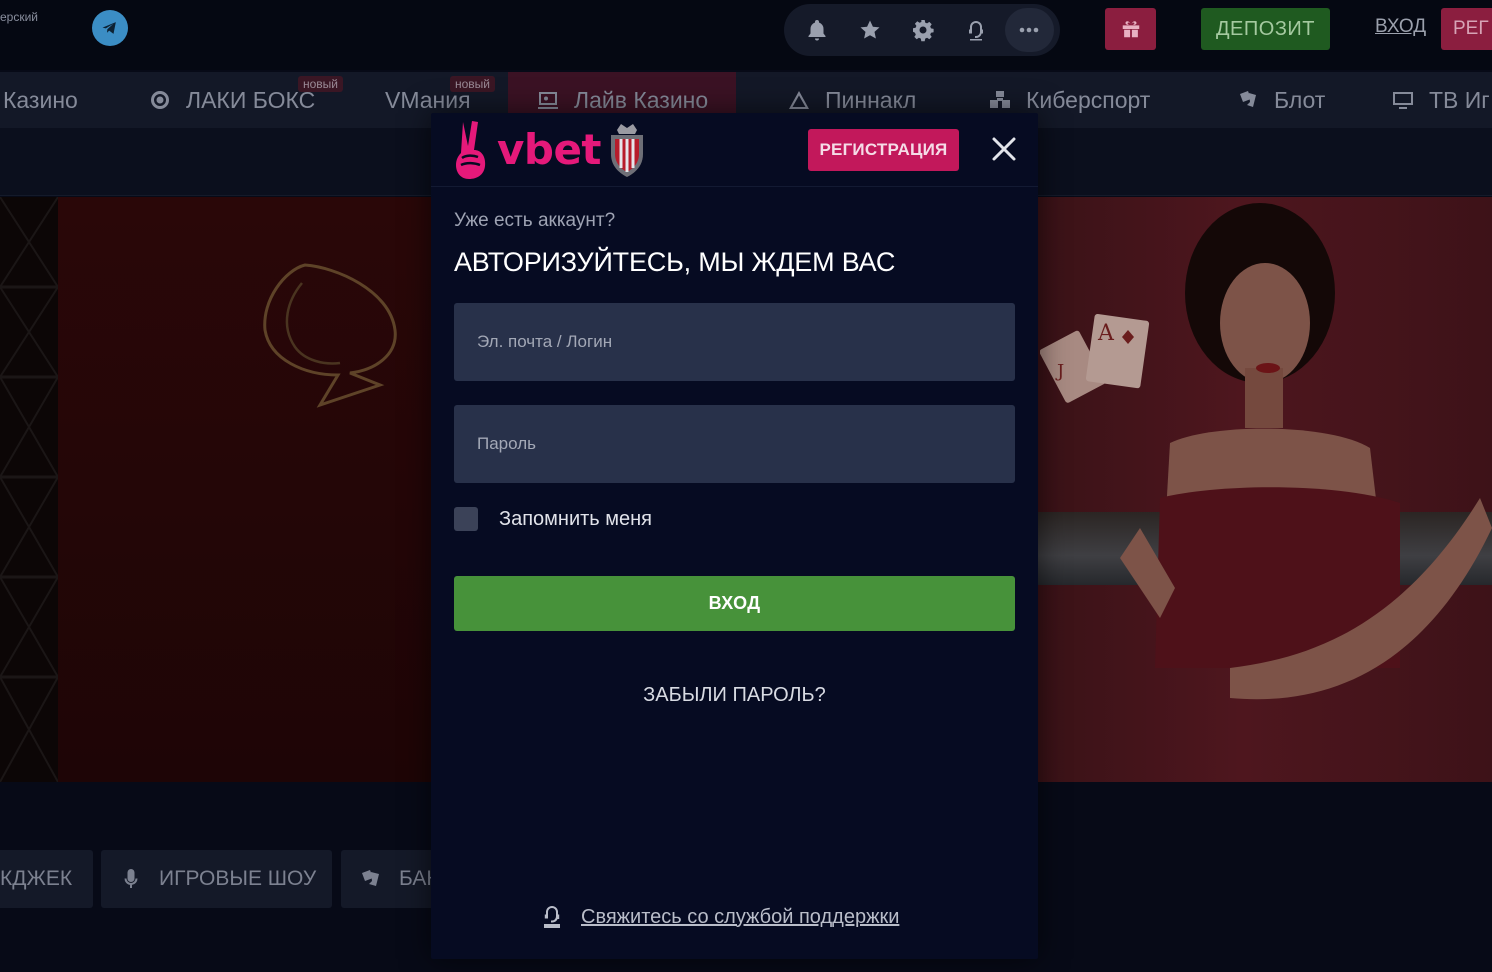 The height and width of the screenshot is (972, 1492). I want to click on support-link: Свяжитесь со службой поддержки, so click(720, 917).